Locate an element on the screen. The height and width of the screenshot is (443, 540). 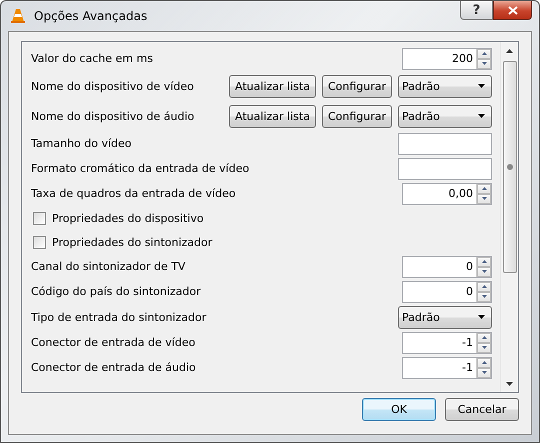
window-title: Opções Avançadas is located at coordinates (91, 16).